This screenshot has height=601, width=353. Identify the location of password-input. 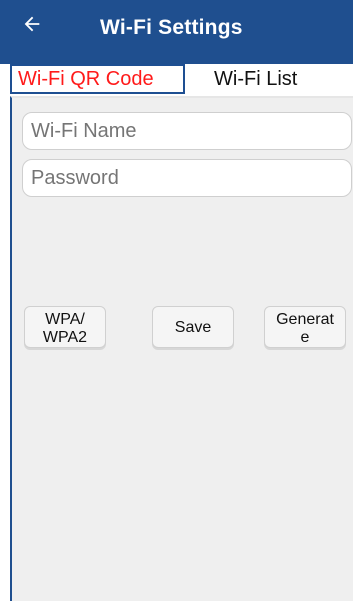
(187, 178).